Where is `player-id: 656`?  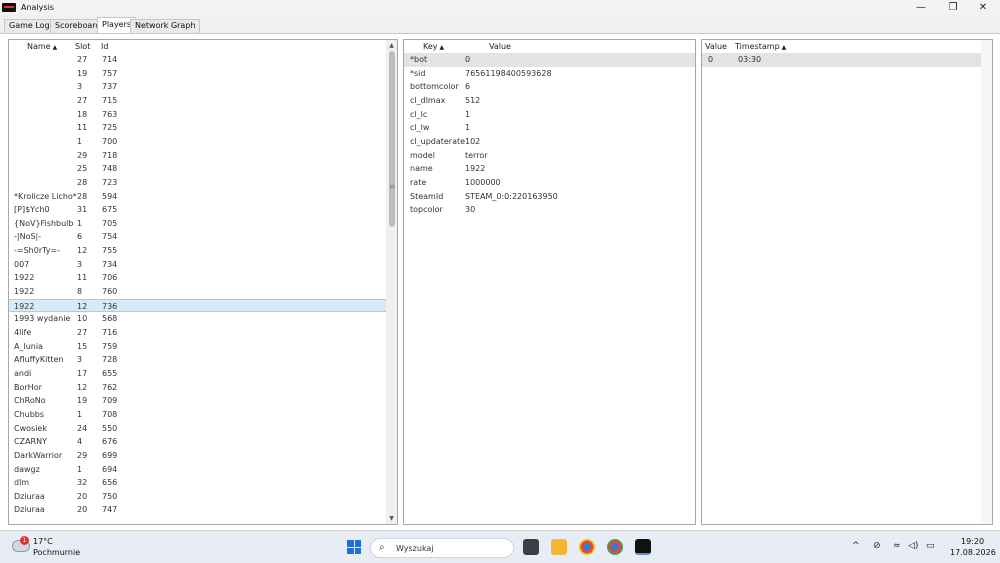
player-id: 656 is located at coordinates (110, 483).